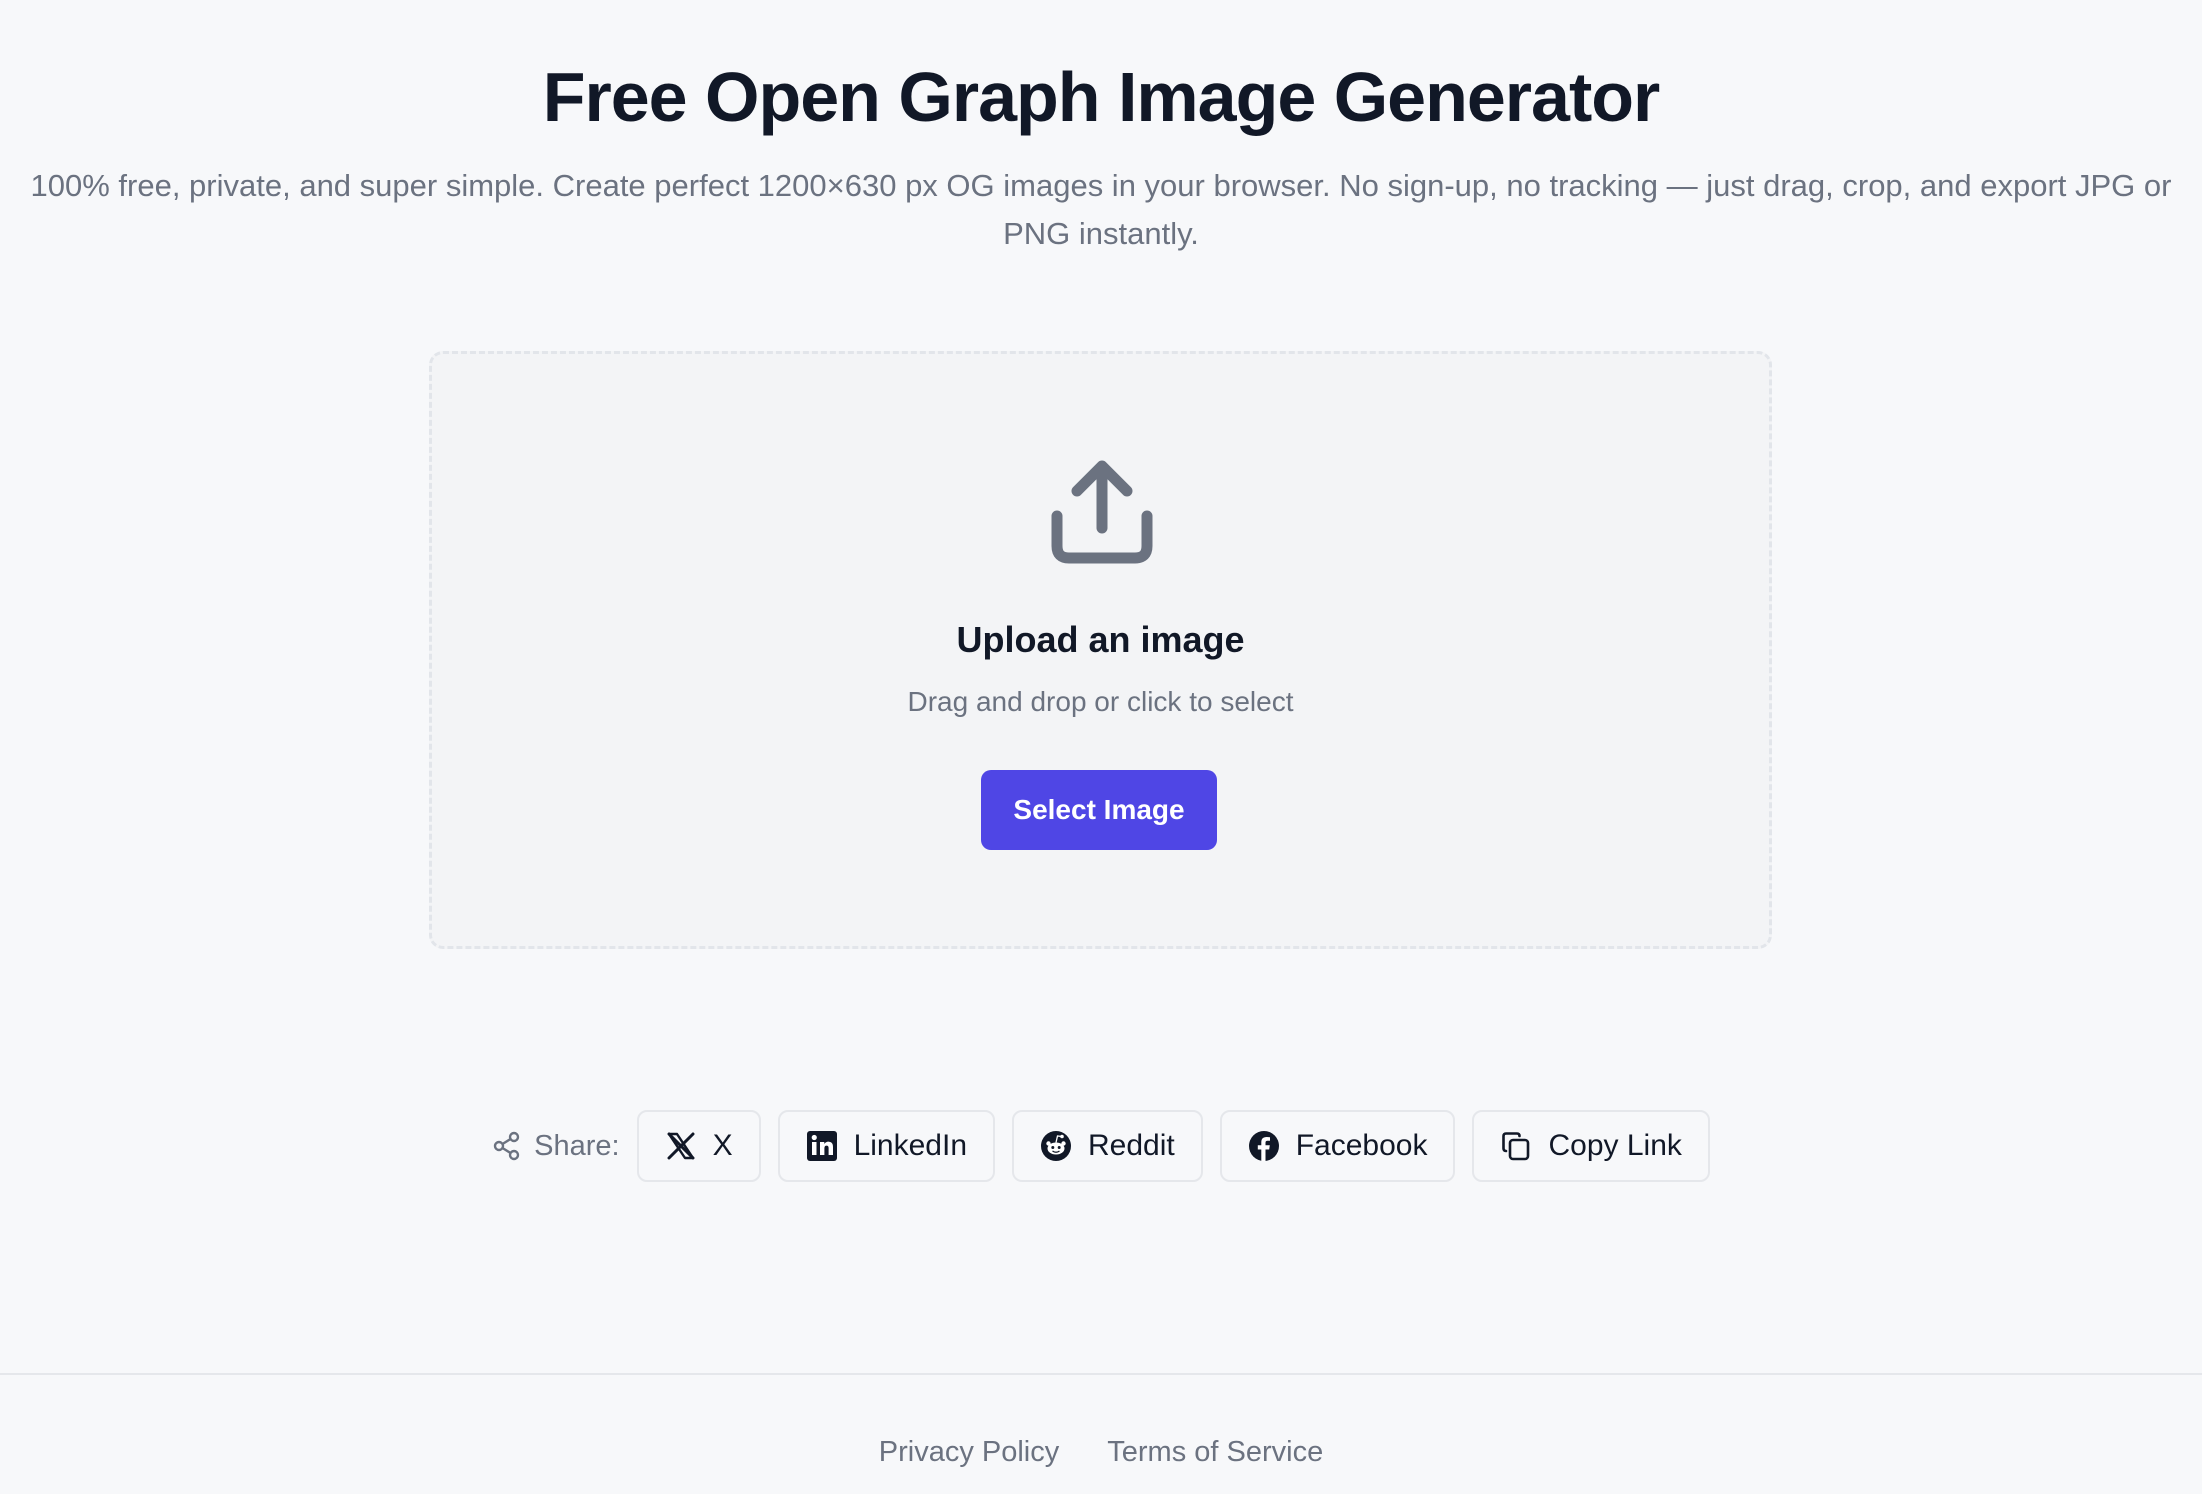  Describe the element at coordinates (1101, 1374) in the screenshot. I see `footer-divider` at that location.